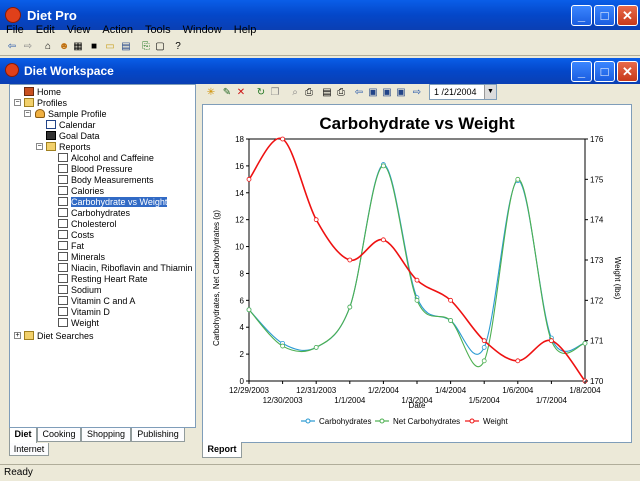 This screenshot has width=640, height=481. Describe the element at coordinates (45, 30) in the screenshot. I see `menu-edit: Edit` at that location.